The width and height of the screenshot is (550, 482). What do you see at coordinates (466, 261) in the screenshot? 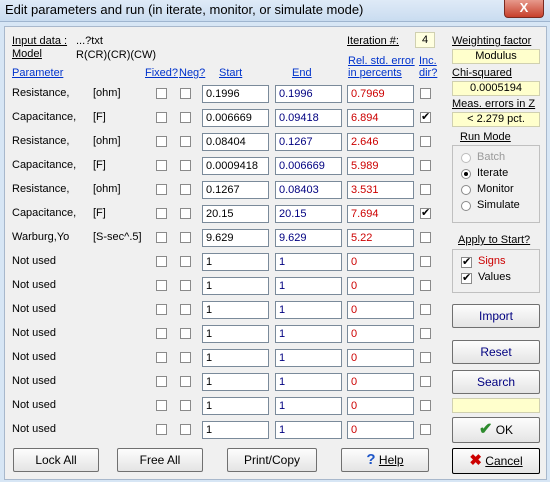
I see `apply-signs-checkbox` at bounding box center [466, 261].